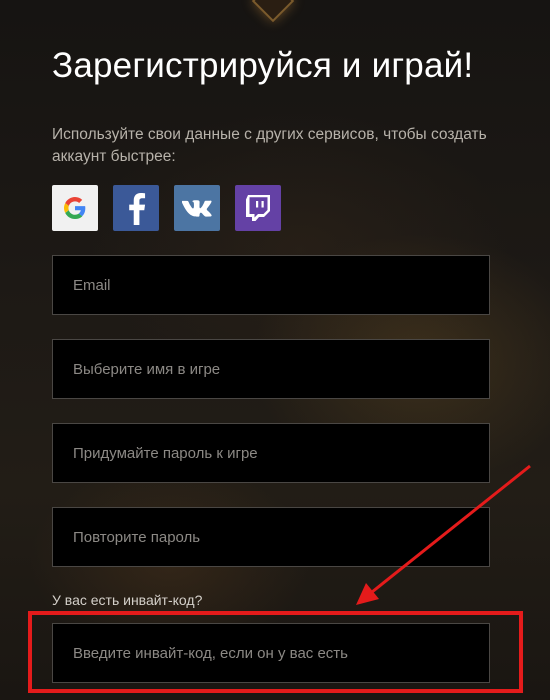 The width and height of the screenshot is (550, 700). I want to click on email-field, so click(271, 285).